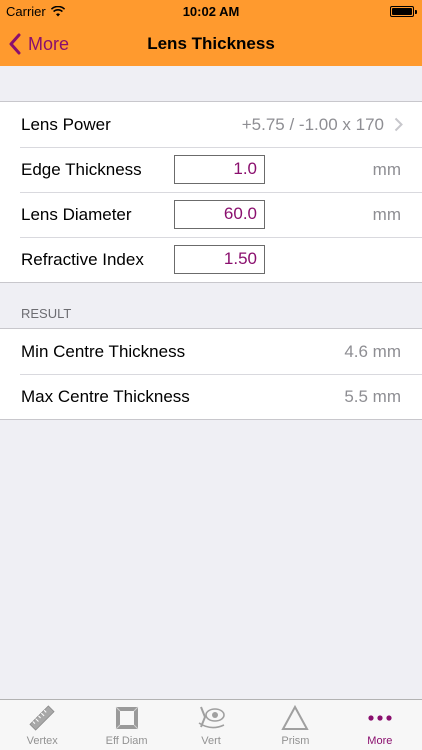 This screenshot has height=750, width=422. Describe the element at coordinates (211, 351) in the screenshot. I see `min-centre-thickness-row: Min Centre Thickness 4.6 mm` at that location.